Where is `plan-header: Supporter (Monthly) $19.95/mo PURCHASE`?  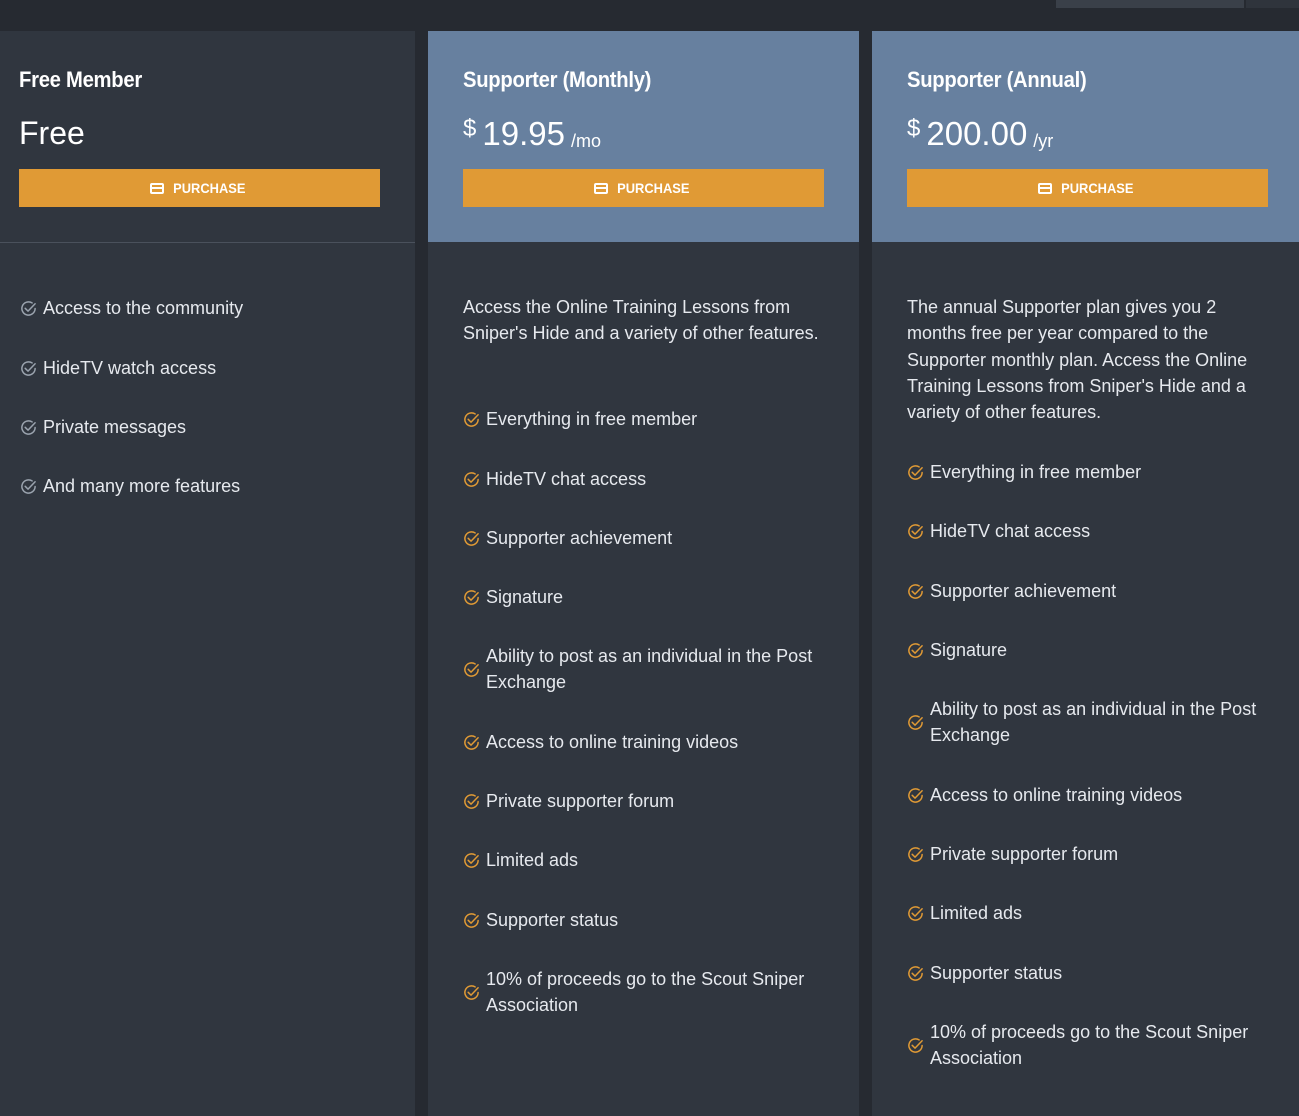 plan-header: Supporter (Monthly) $19.95/mo PURCHASE is located at coordinates (643, 136).